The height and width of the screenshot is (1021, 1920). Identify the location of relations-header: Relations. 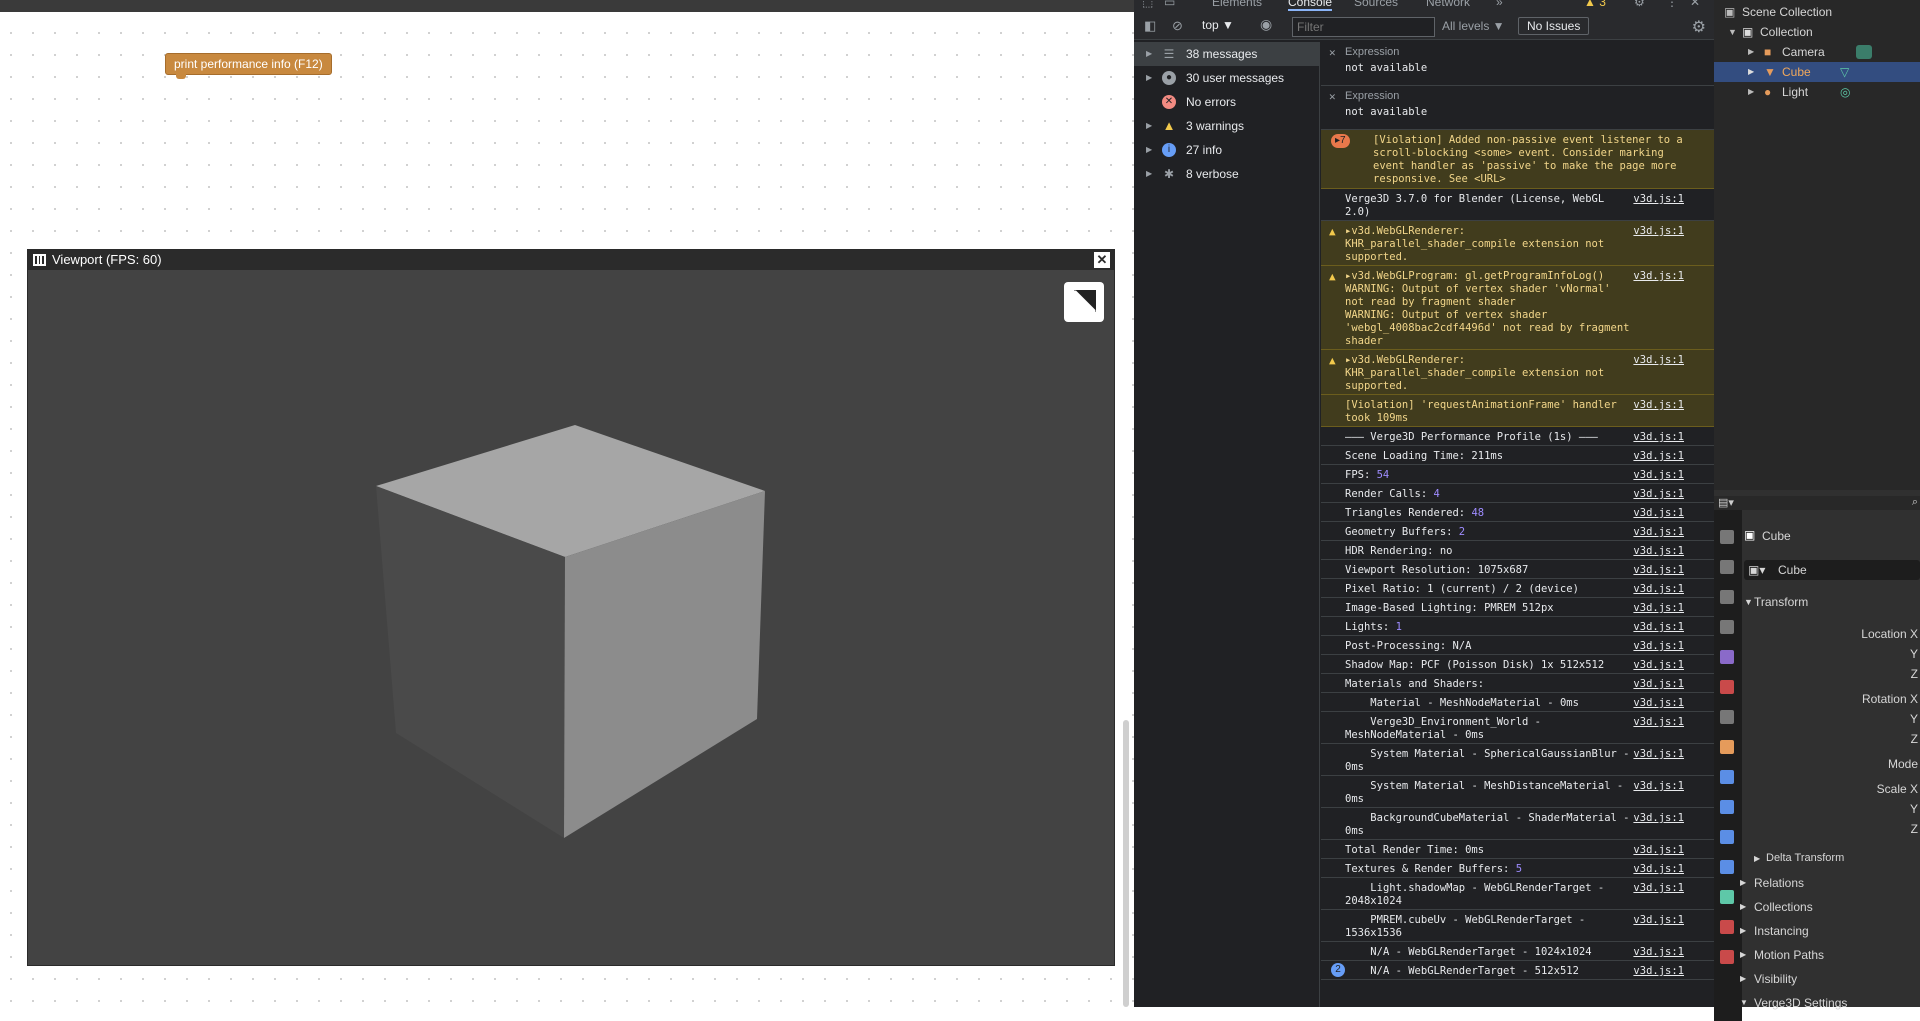
(1779, 883).